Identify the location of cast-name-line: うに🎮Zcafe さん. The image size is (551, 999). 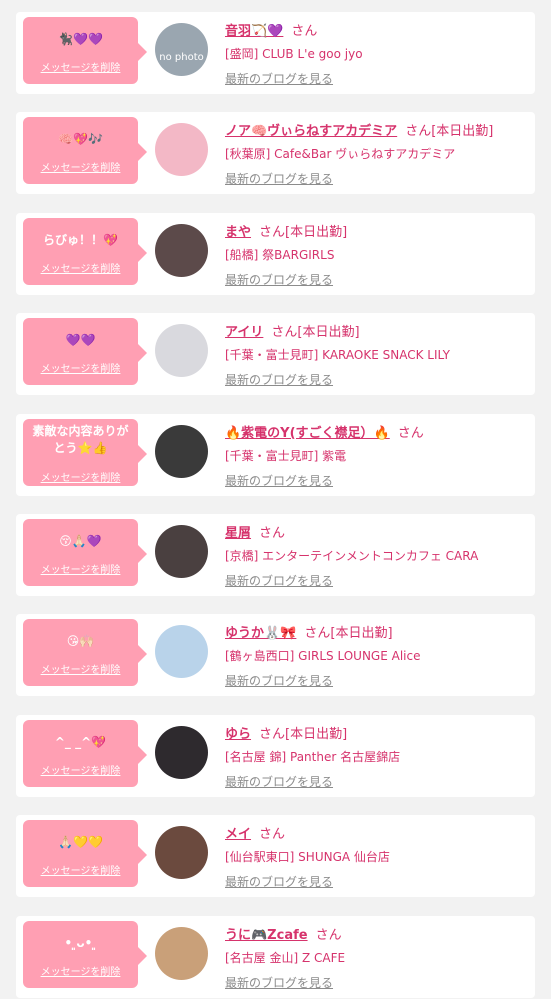
(283, 933).